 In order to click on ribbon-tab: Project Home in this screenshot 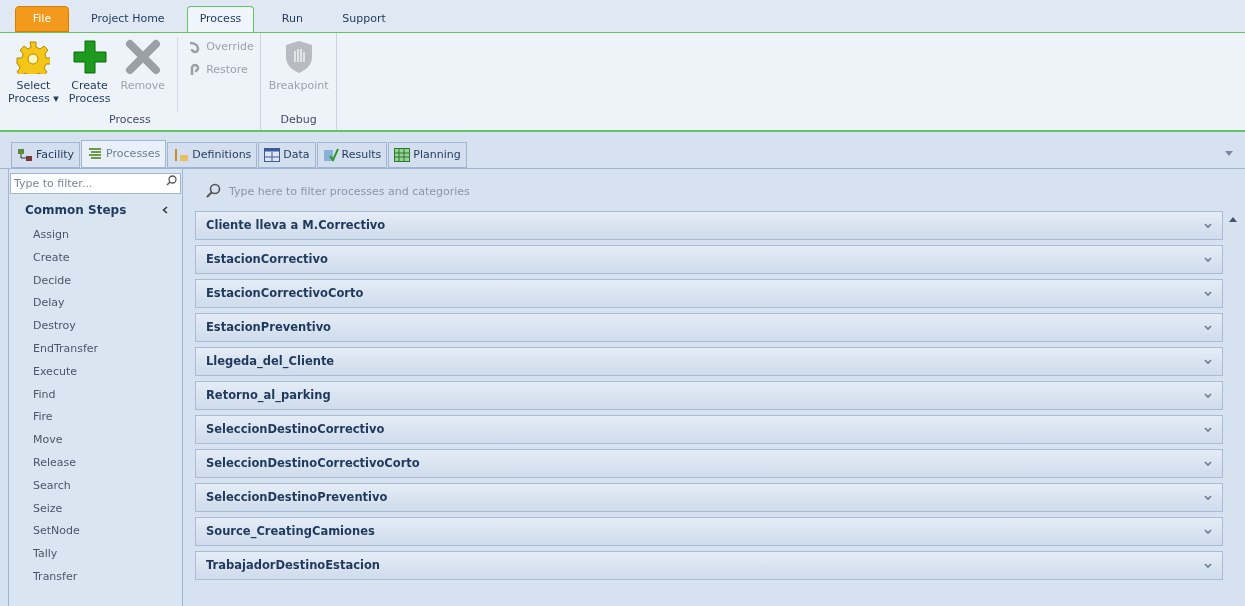, I will do `click(128, 19)`.